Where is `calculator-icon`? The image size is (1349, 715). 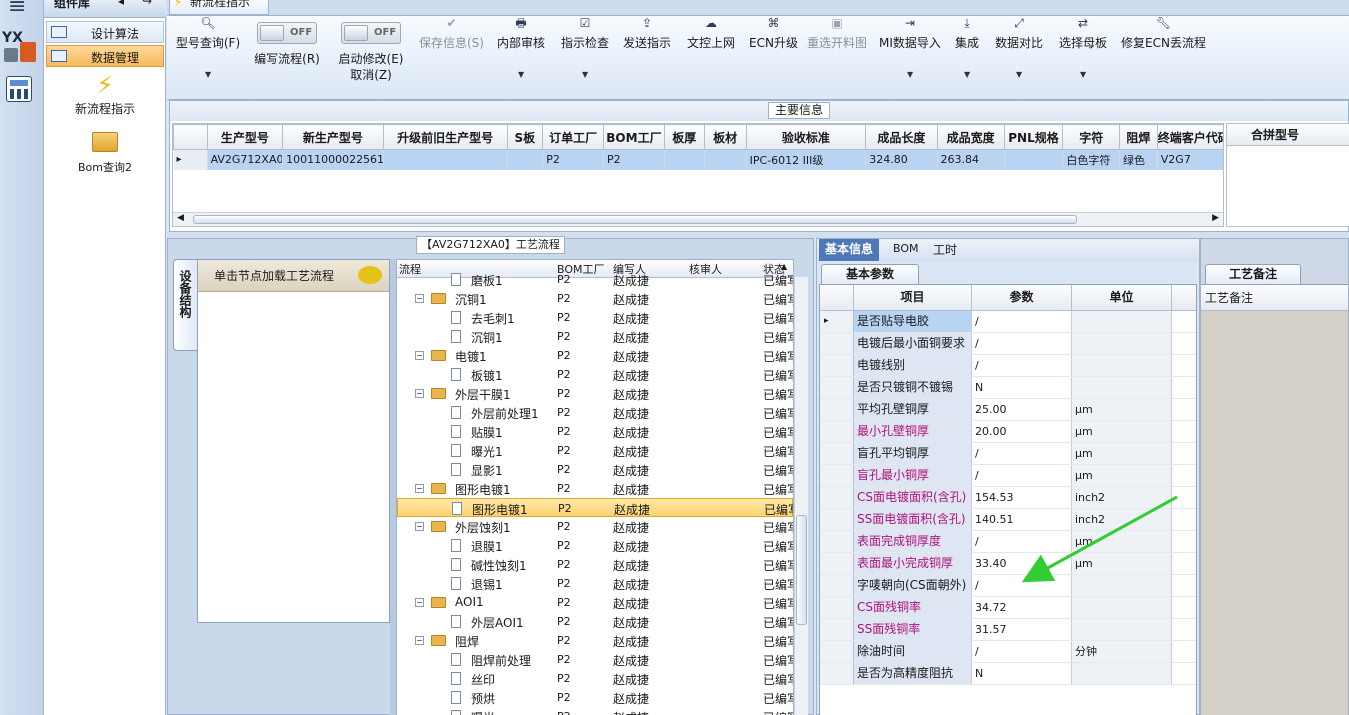 calculator-icon is located at coordinates (19, 89).